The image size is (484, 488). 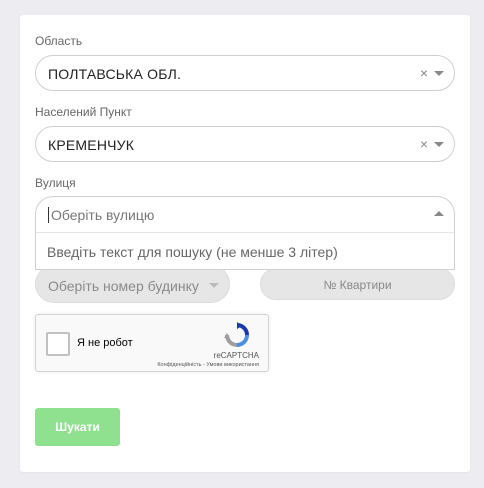 What do you see at coordinates (83, 112) in the screenshot?
I see `locality-label: Населений Пункт` at bounding box center [83, 112].